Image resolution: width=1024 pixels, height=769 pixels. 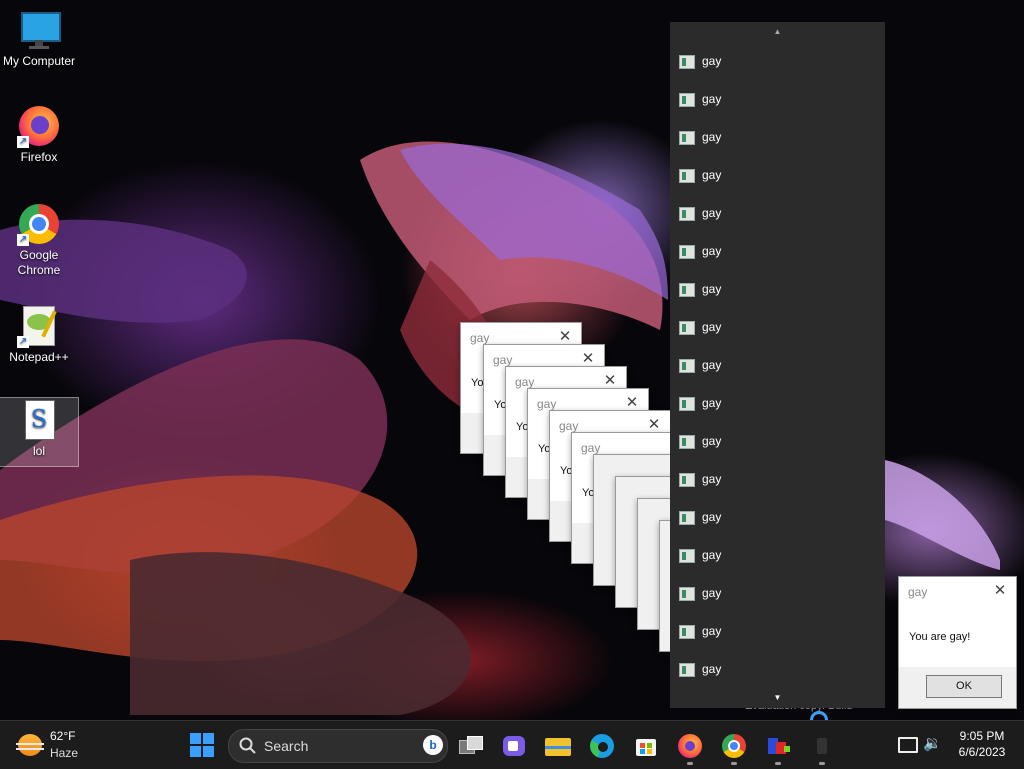 I want to click on task-view-button, so click(x=471, y=745).